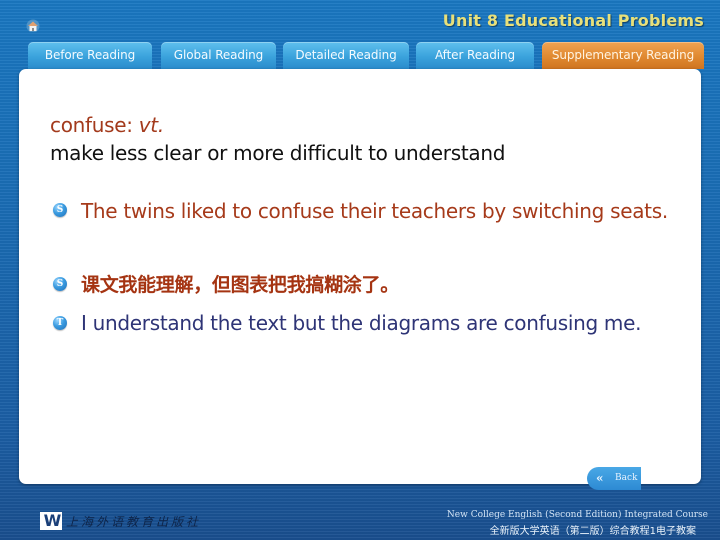 The width and height of the screenshot is (720, 540). I want to click on word-entry: confuse: vt., so click(107, 125).